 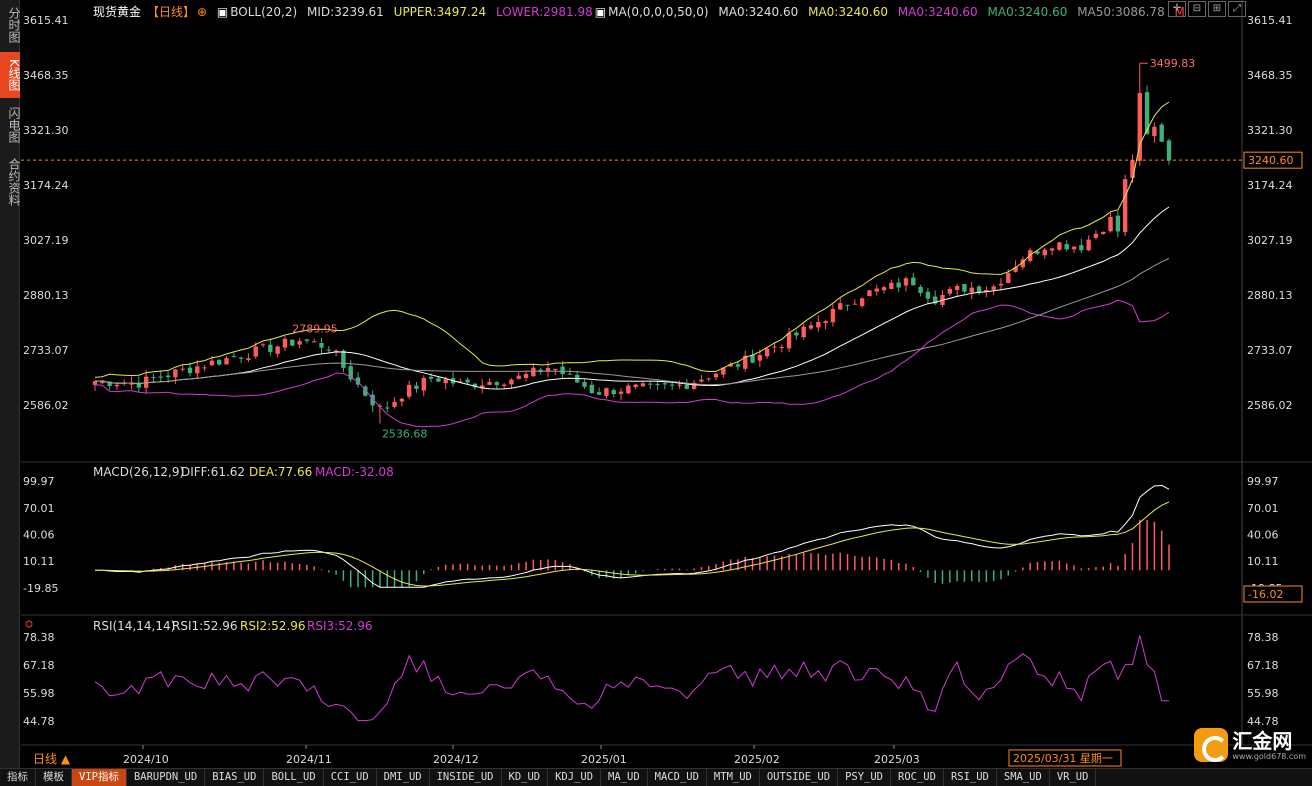 I want to click on time-label: 2025/03, so click(x=897, y=759).